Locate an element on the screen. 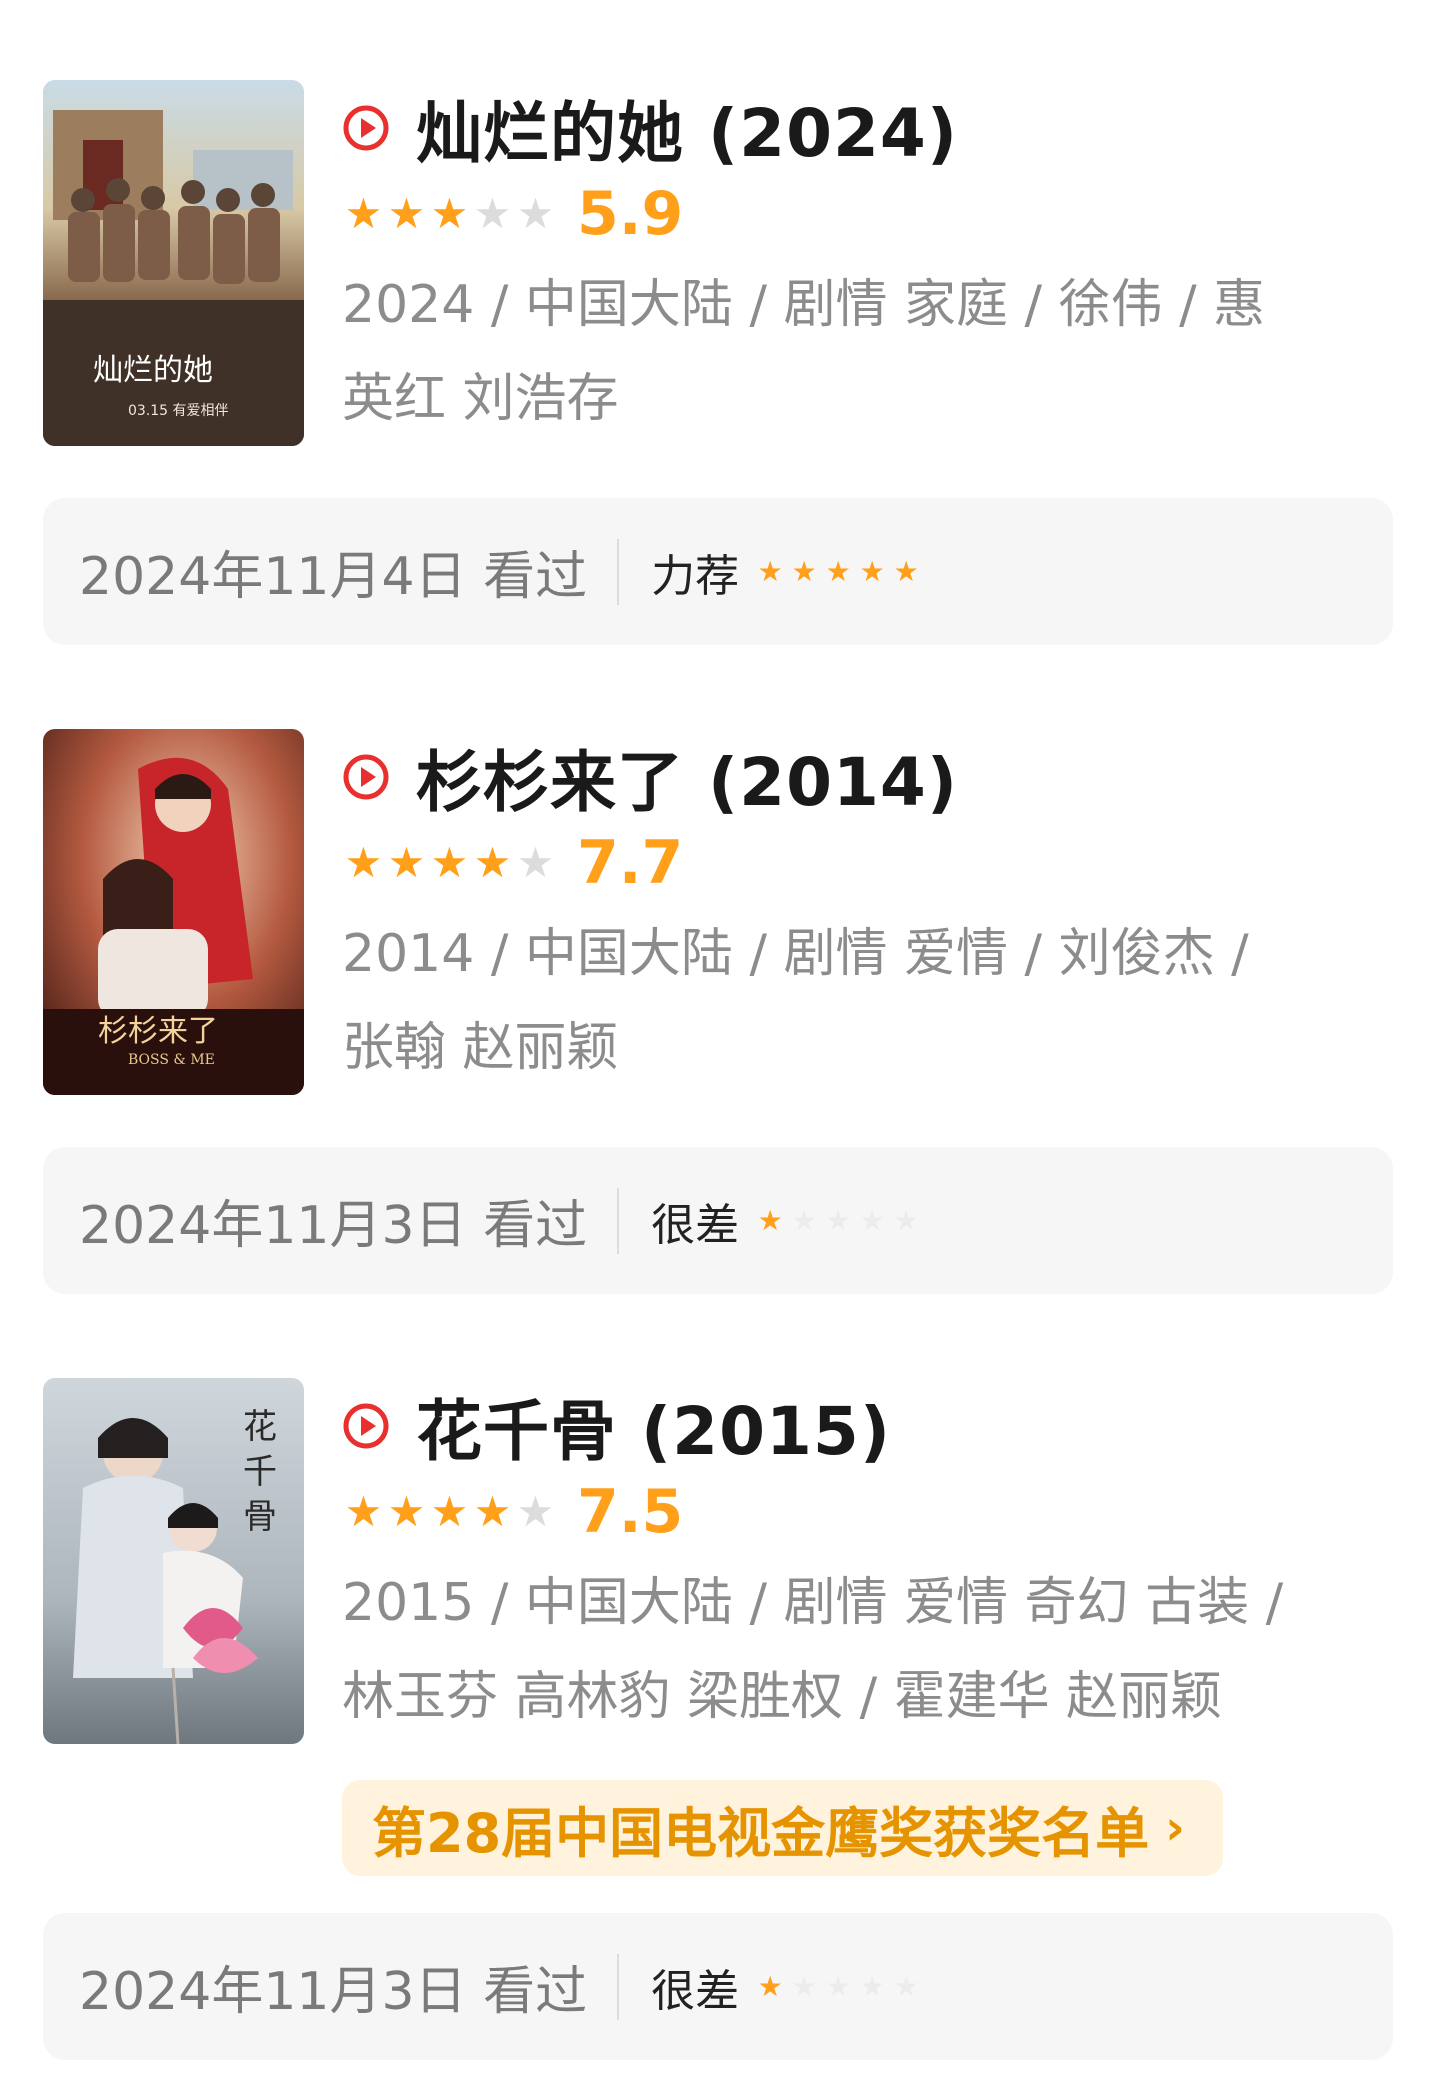  meta-line: 2014 / 中国大陆 / 剧情 爱情 / 刘俊杰 / is located at coordinates (795, 954).